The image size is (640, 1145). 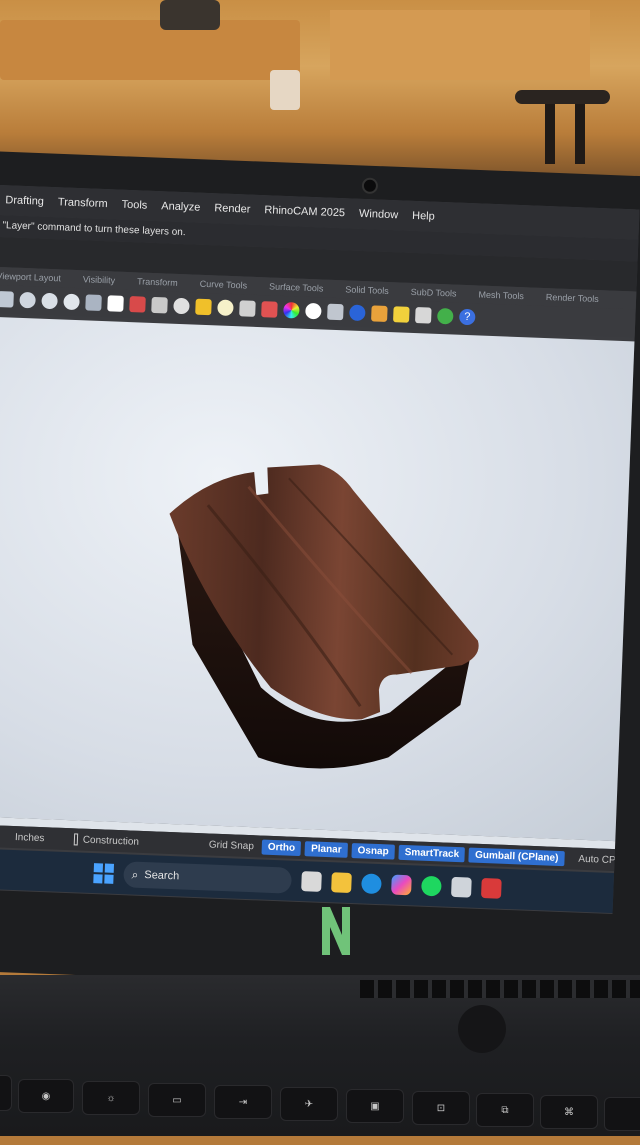 What do you see at coordinates (562, 97) in the screenshot?
I see `stool-seat` at bounding box center [562, 97].